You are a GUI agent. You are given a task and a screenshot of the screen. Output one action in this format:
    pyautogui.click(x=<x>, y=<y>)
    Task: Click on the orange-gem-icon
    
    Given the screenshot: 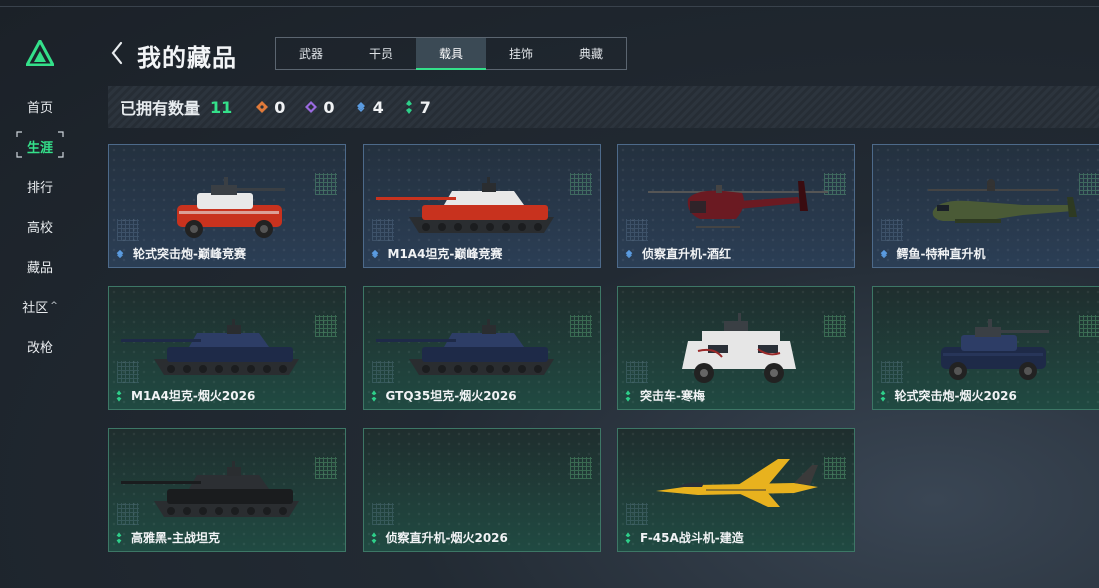 What is the action you would take?
    pyautogui.click(x=262, y=107)
    